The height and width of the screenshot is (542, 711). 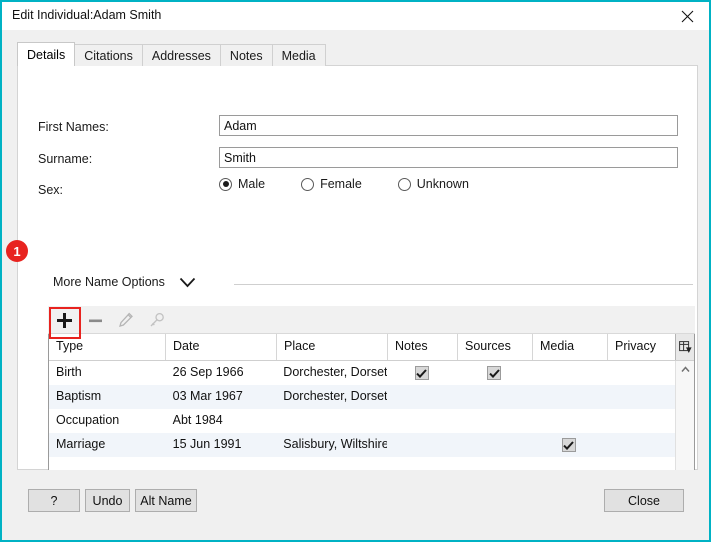 What do you see at coordinates (335, 444) in the screenshot?
I see `cell-place: Salisbury, Wiltshire` at bounding box center [335, 444].